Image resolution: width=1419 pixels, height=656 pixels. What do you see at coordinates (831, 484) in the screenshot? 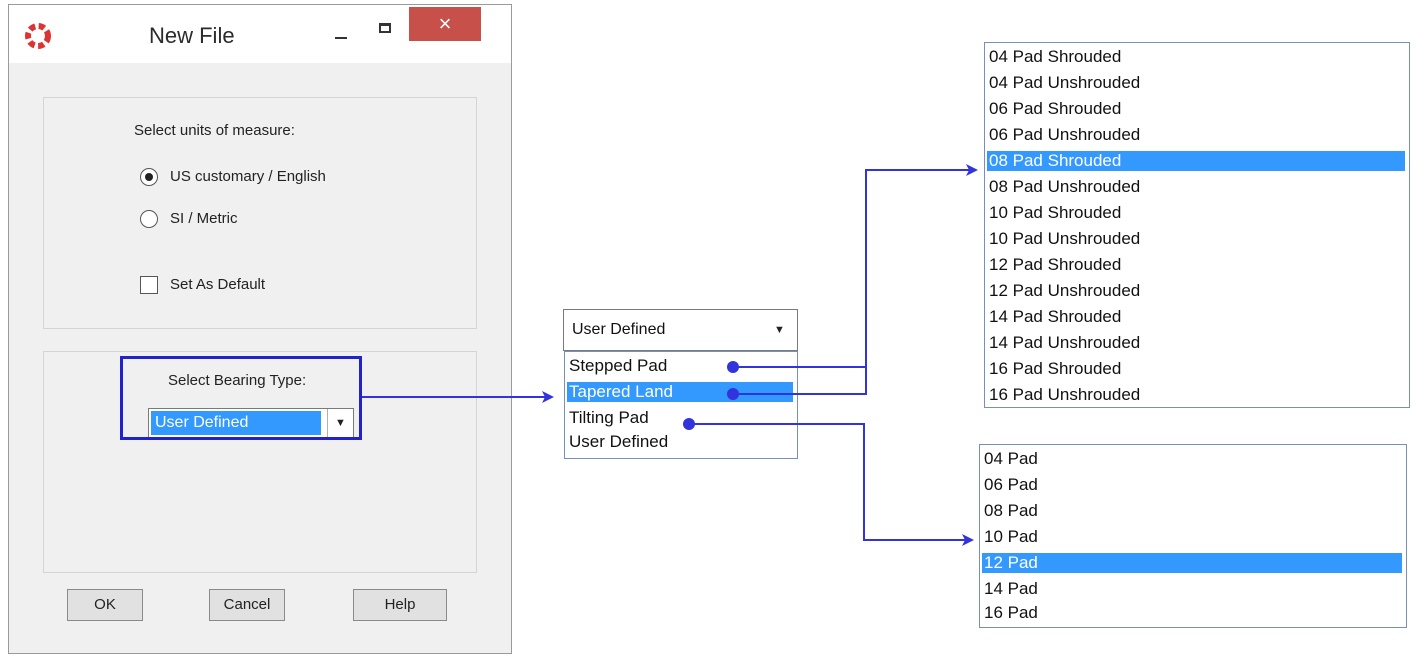
I see `arrow-tilting-to-list` at bounding box center [831, 484].